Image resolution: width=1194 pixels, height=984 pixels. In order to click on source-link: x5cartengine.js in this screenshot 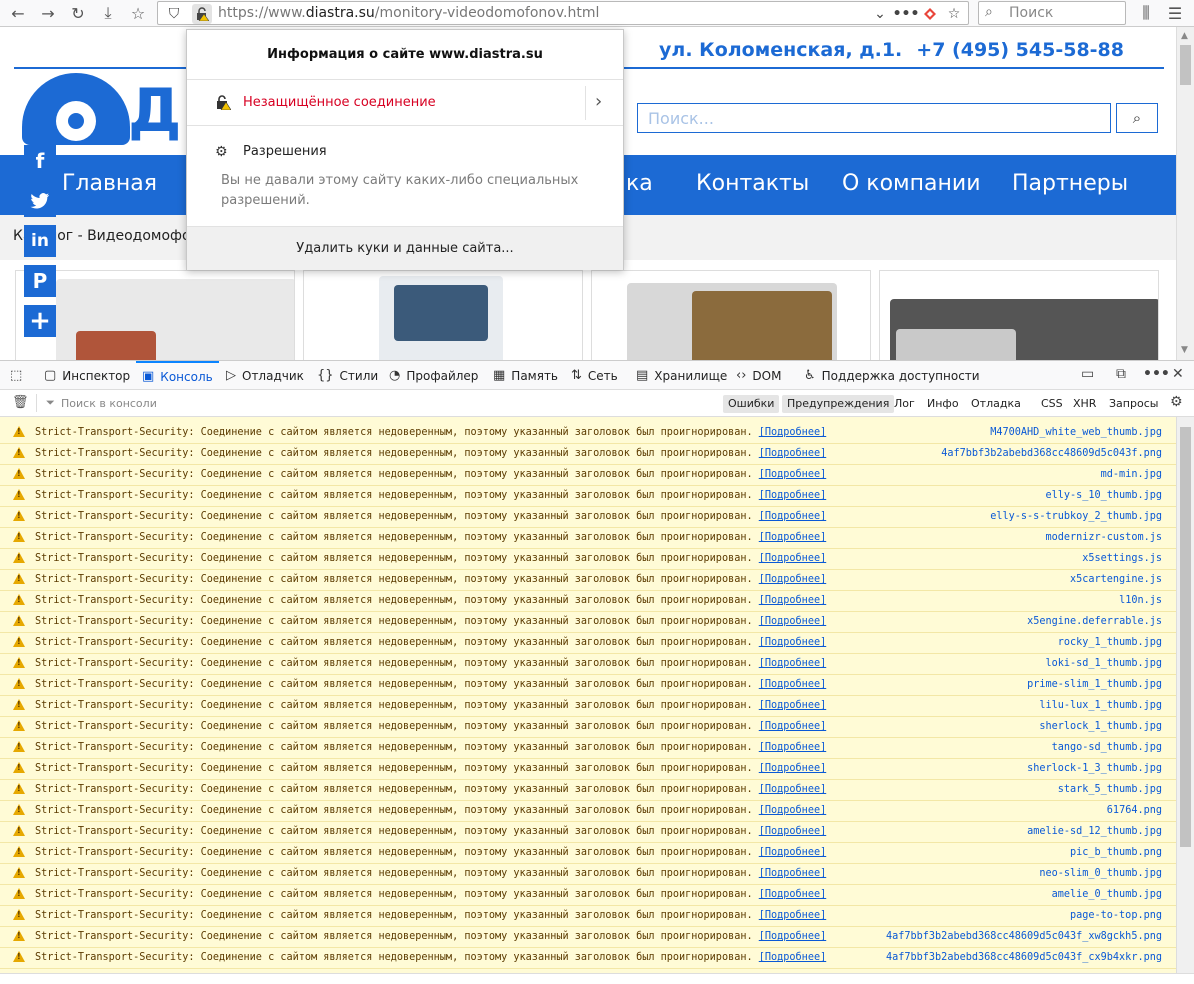, I will do `click(1116, 579)`.